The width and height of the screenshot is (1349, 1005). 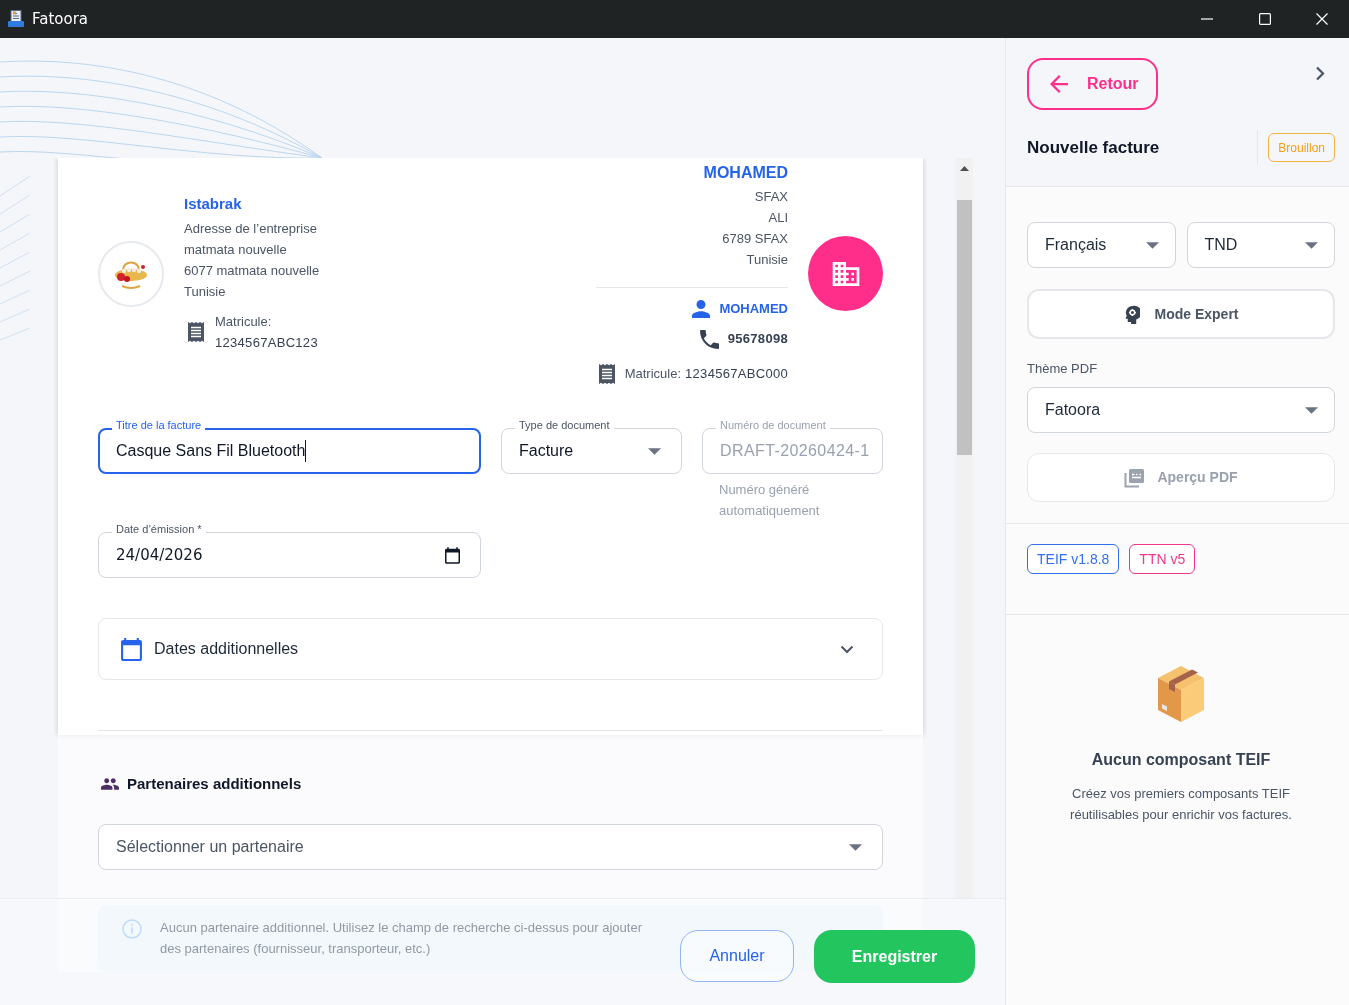 What do you see at coordinates (1260, 245) in the screenshot?
I see `currency-select: TND` at bounding box center [1260, 245].